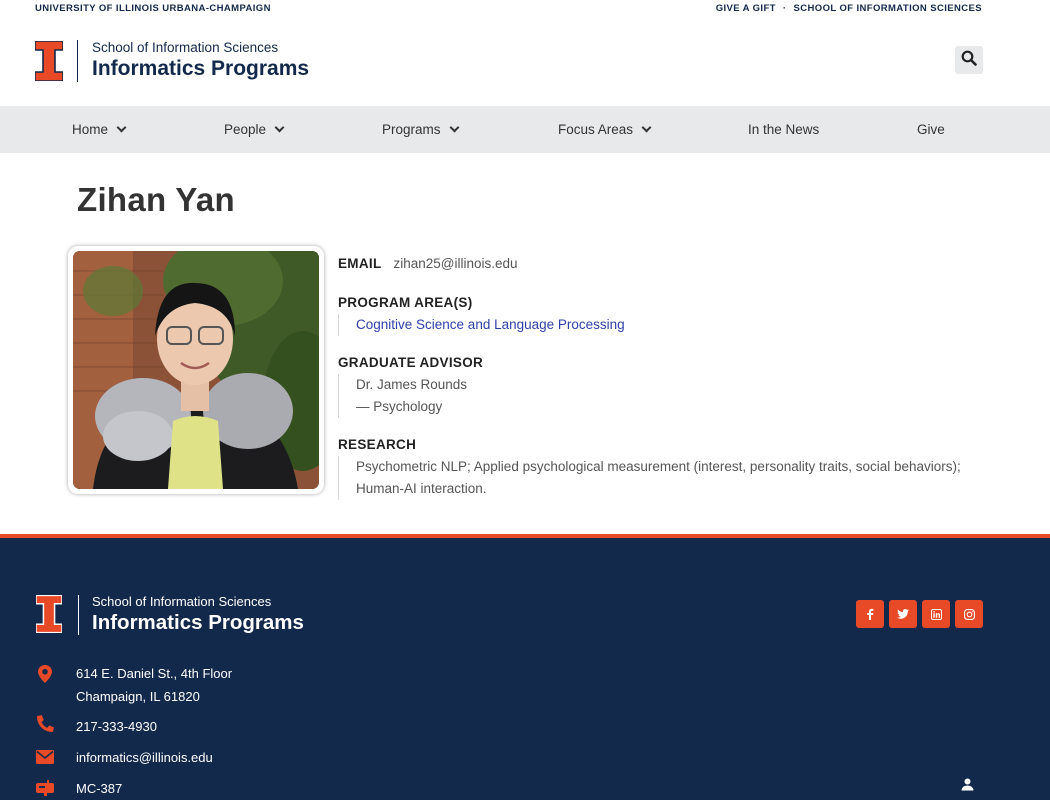  What do you see at coordinates (45, 757) in the screenshot?
I see `envelope-icon` at bounding box center [45, 757].